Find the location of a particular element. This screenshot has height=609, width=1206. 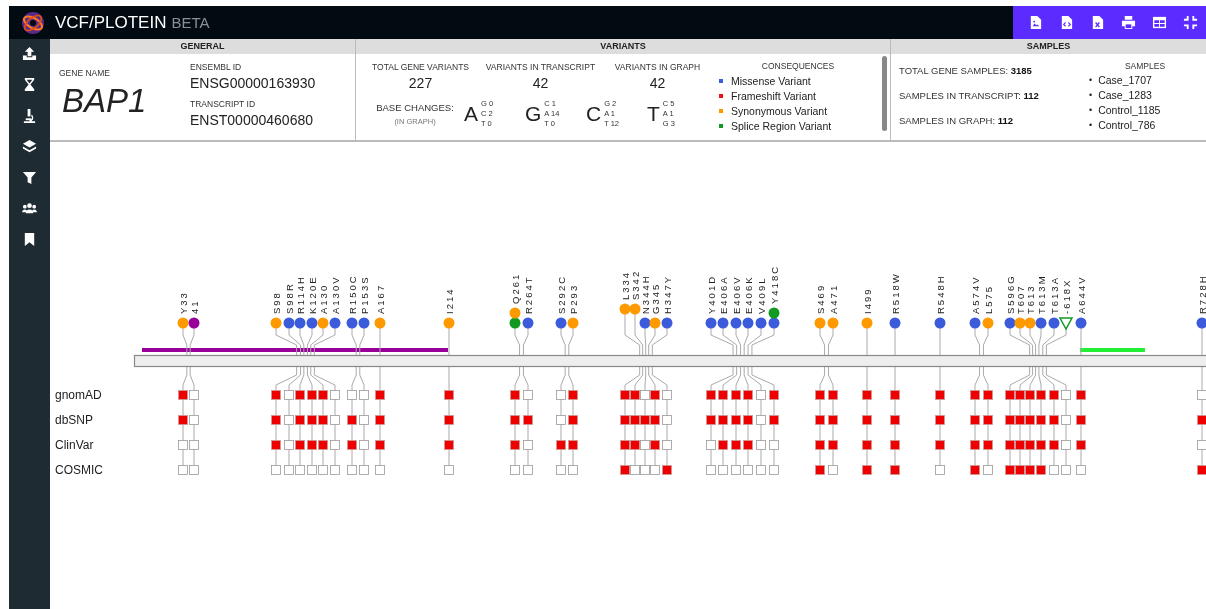

variant-label: N344H is located at coordinates (645, 294).